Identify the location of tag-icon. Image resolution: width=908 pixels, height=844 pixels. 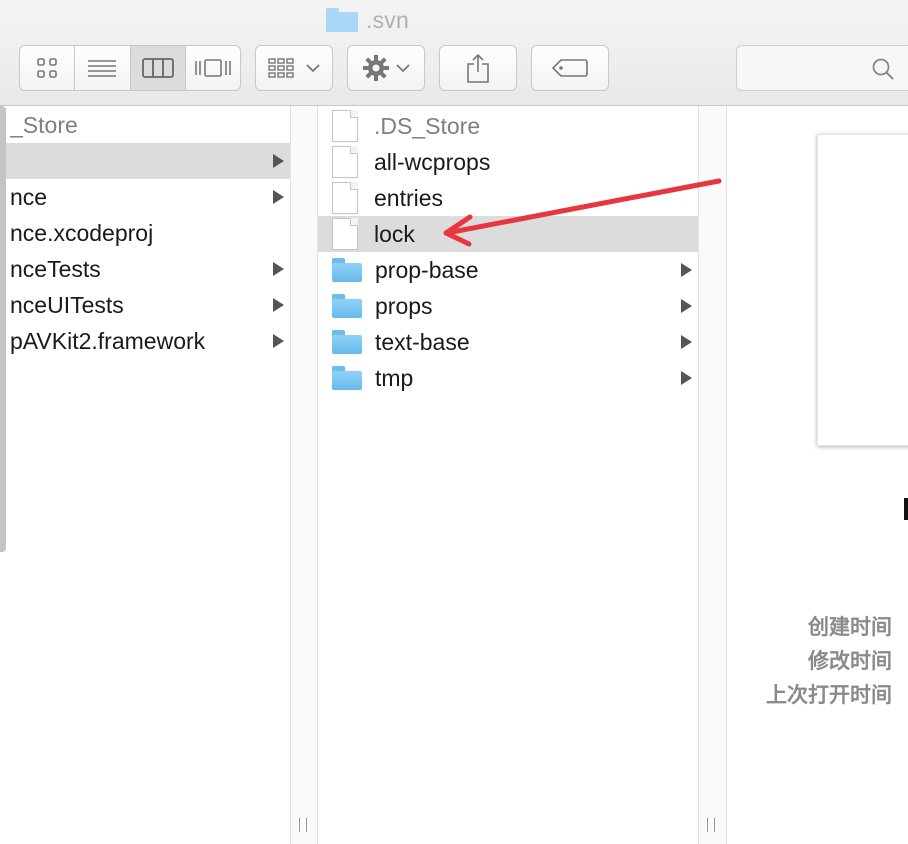
(569, 68).